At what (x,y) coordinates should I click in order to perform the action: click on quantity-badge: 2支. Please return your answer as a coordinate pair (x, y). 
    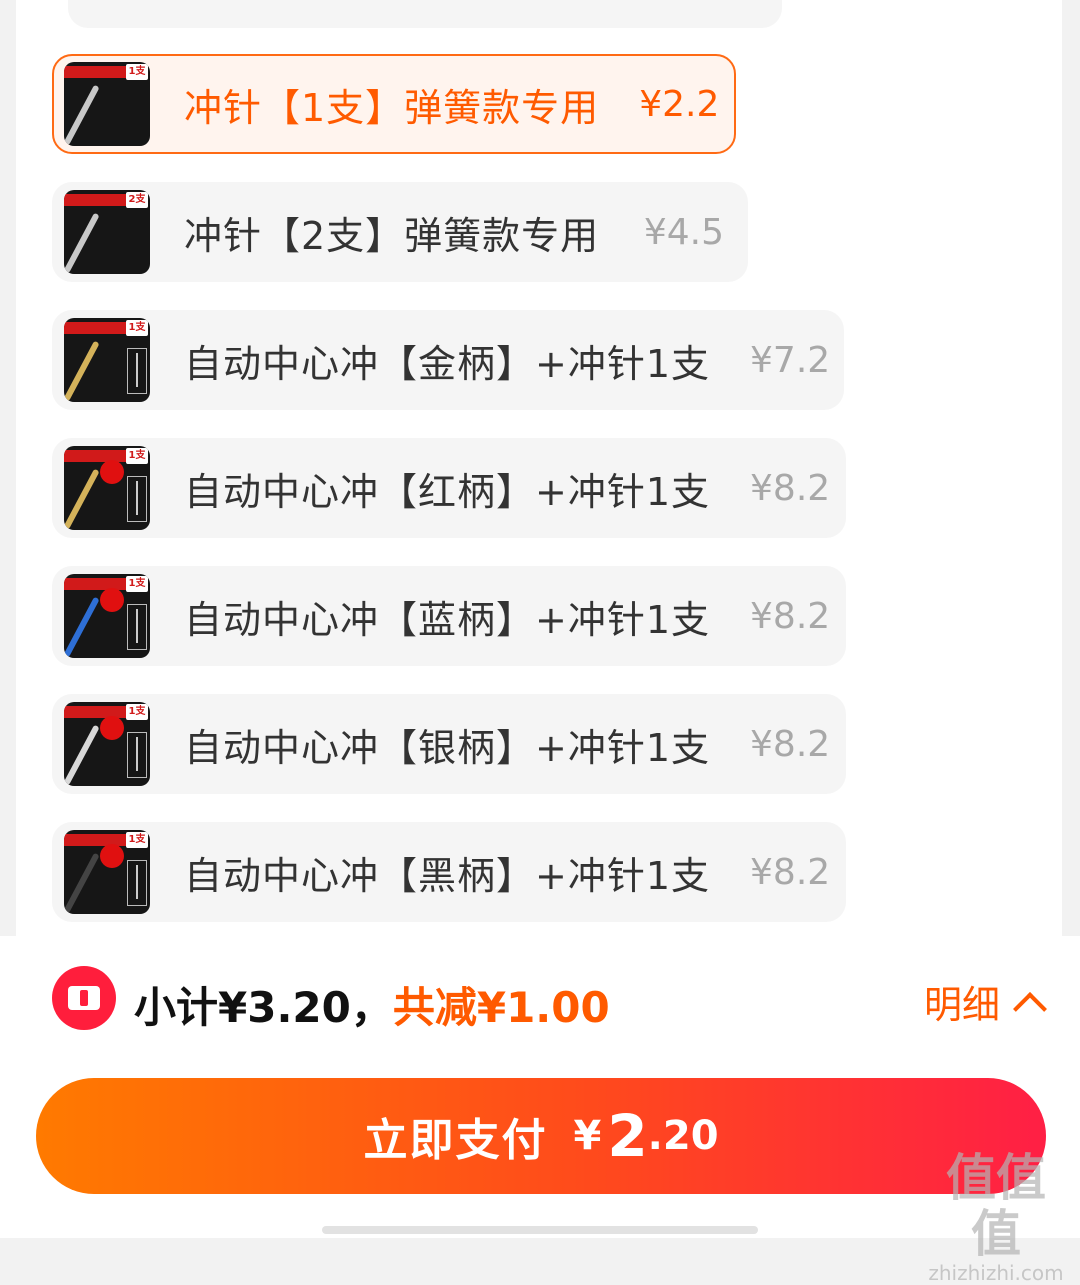
    Looking at the image, I should click on (137, 200).